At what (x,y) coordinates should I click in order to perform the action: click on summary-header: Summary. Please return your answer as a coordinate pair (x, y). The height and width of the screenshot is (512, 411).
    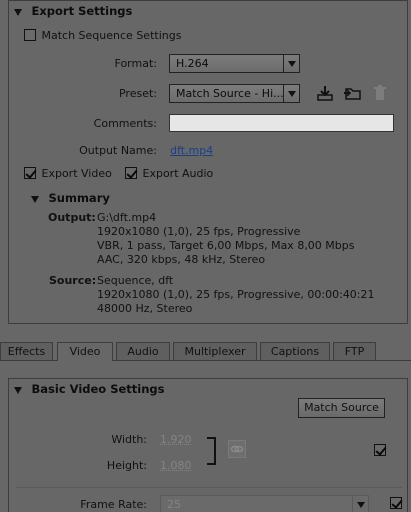
    Looking at the image, I should click on (70, 198).